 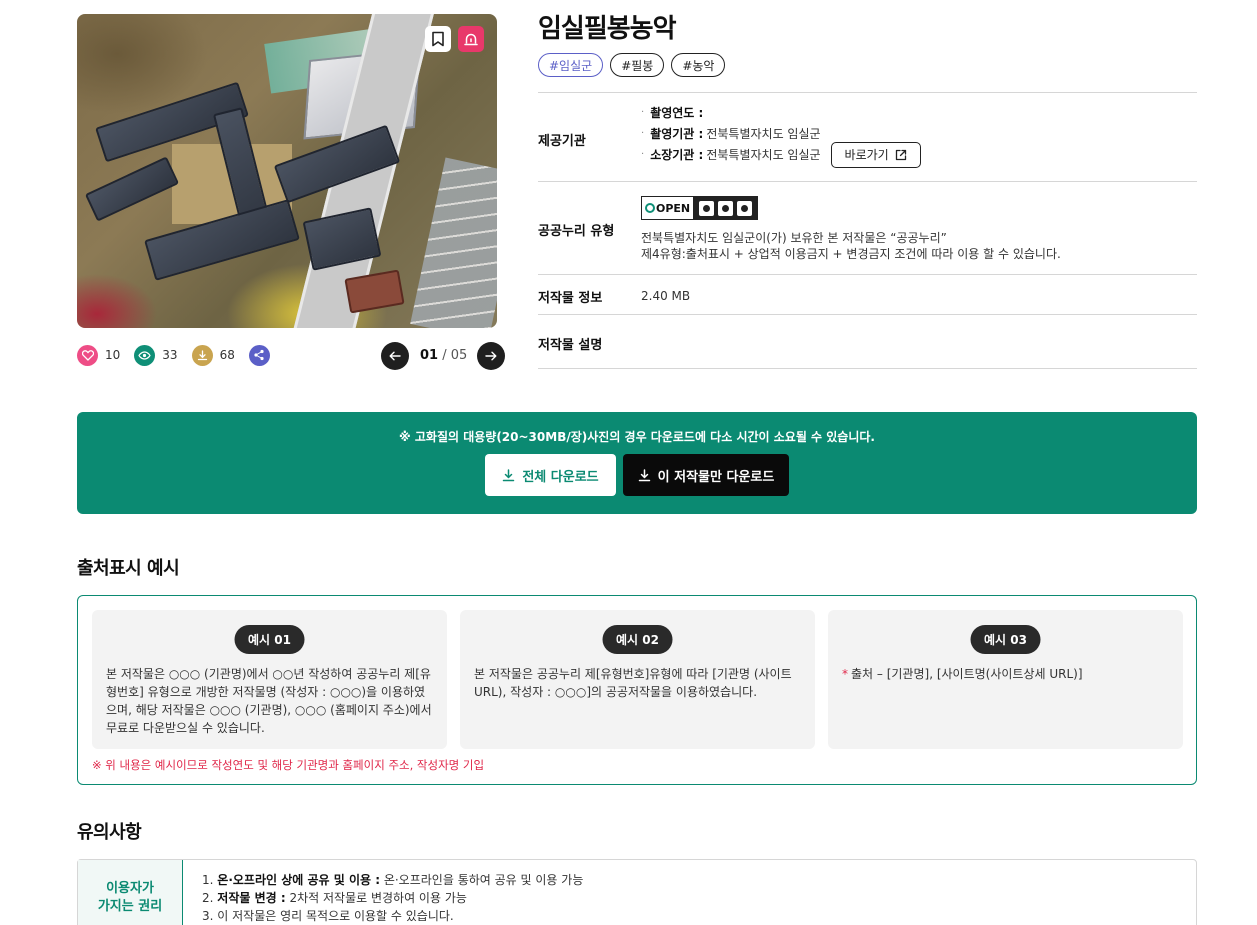 I want to click on kogl-open-text: OPEN, so click(x=673, y=208).